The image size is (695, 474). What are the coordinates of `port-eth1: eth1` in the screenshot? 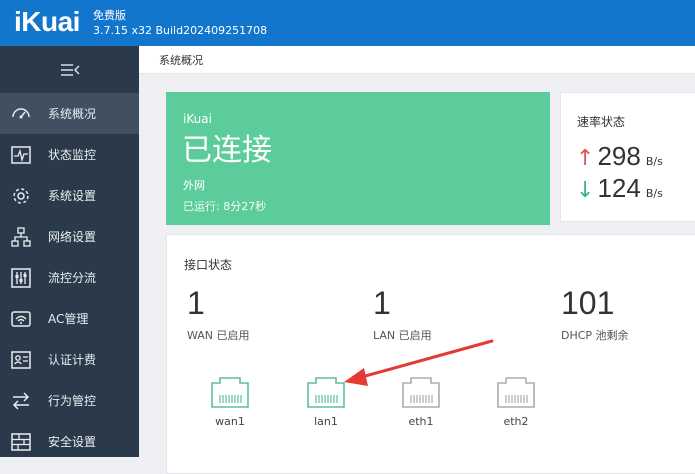 It's located at (421, 401).